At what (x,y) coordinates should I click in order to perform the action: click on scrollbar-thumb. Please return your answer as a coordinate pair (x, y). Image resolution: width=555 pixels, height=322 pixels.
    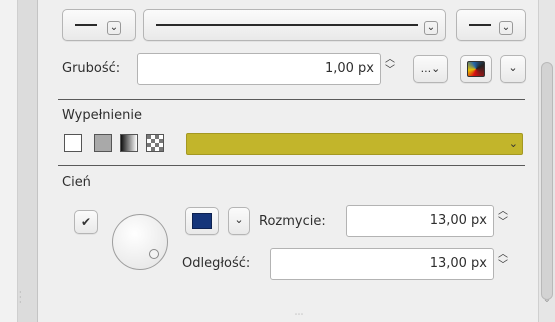
    Looking at the image, I should click on (547, 181).